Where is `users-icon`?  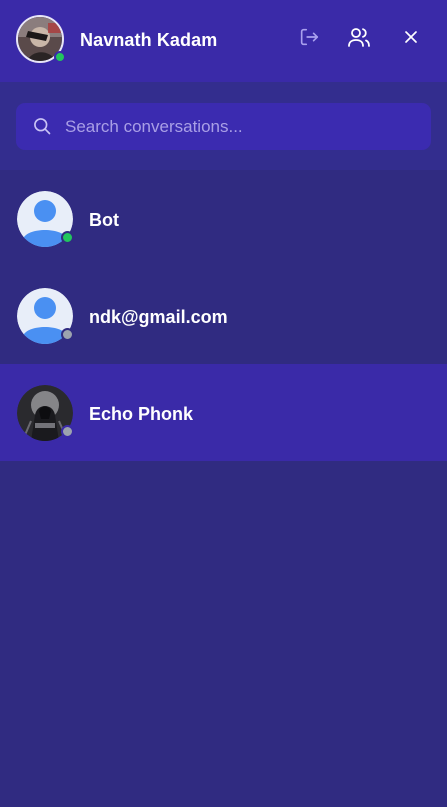
users-icon is located at coordinates (359, 39).